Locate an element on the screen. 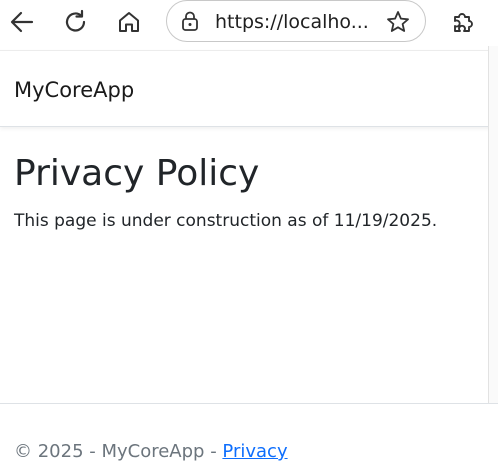 This screenshot has width=498, height=475. footer-text: © 2025 - MyCoreApp - Privacy is located at coordinates (151, 452).